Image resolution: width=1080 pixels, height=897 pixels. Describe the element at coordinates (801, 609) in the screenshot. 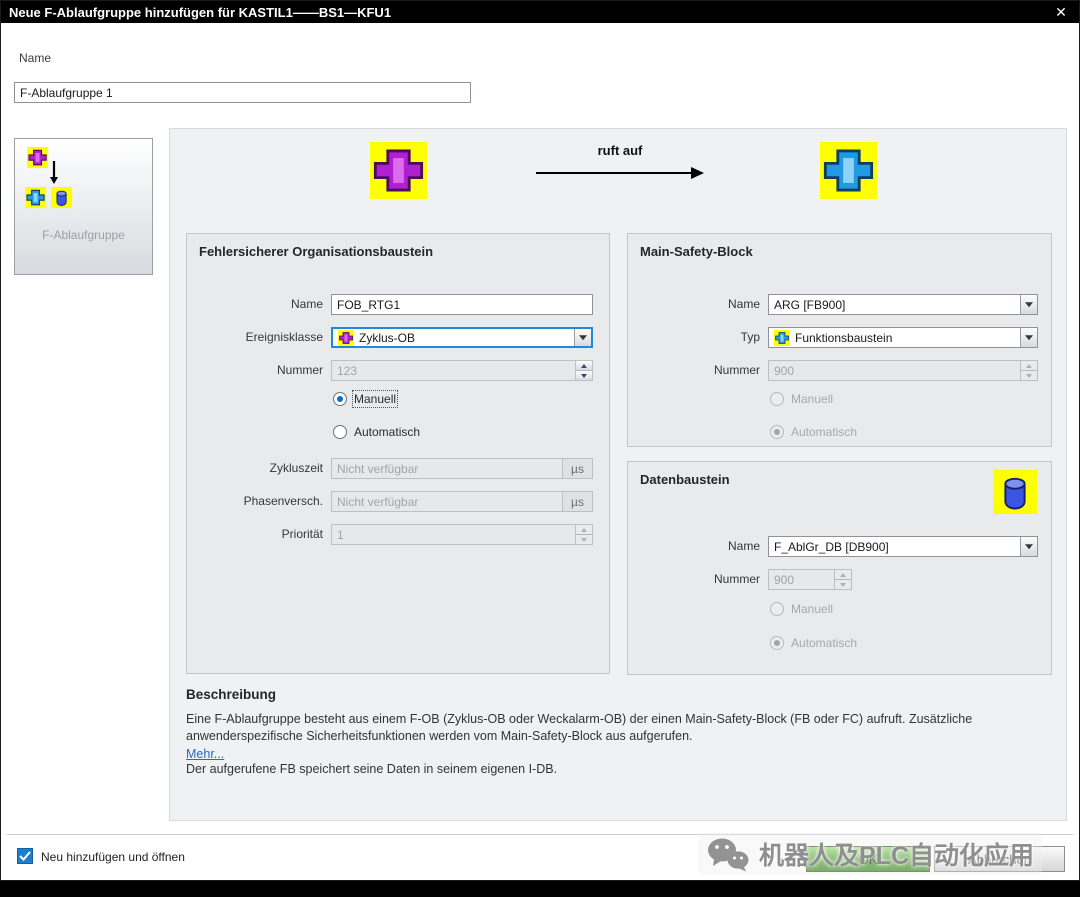

I see `db-manual-radio: Manuell` at that location.